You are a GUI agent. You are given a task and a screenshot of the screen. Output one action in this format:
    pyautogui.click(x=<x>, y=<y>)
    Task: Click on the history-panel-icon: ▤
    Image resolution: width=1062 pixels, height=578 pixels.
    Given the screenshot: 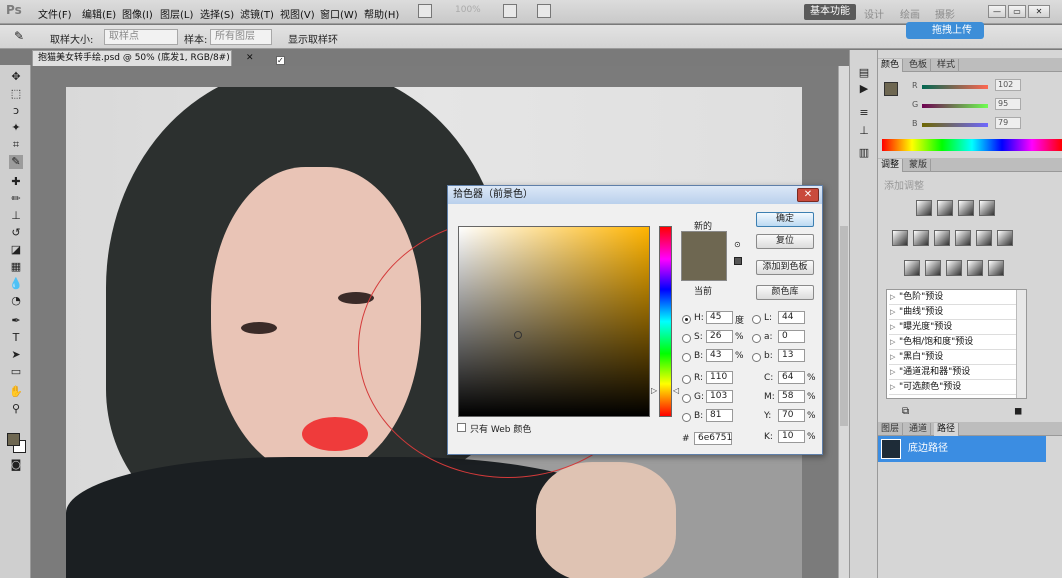 What is the action you would take?
    pyautogui.click(x=864, y=73)
    